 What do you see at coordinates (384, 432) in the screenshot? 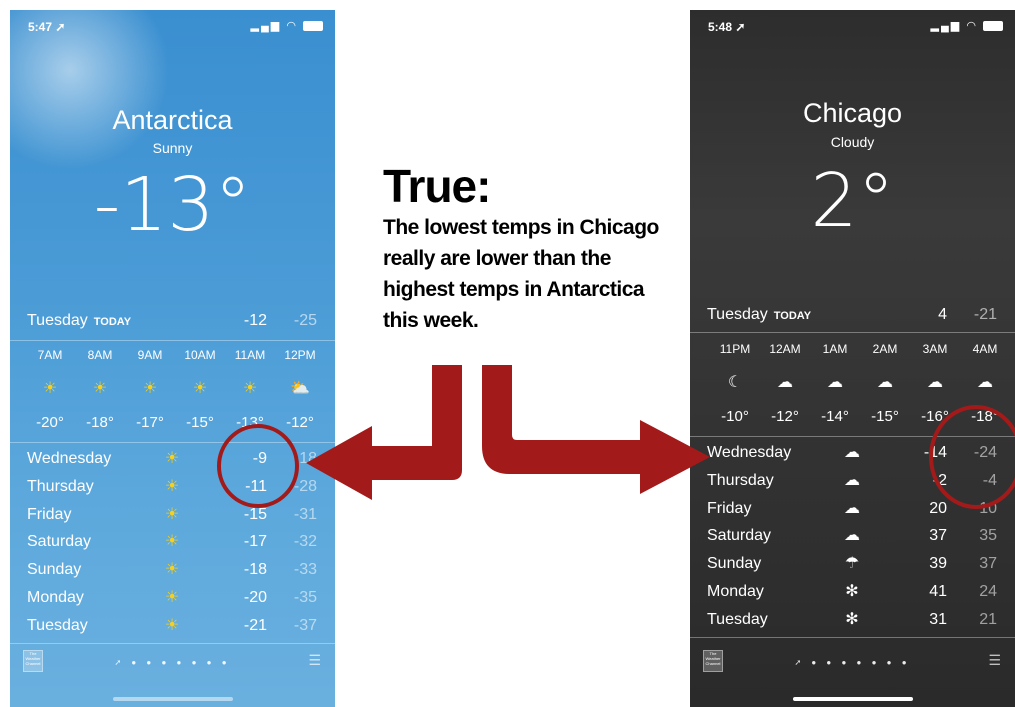
I see `left-arrow` at bounding box center [384, 432].